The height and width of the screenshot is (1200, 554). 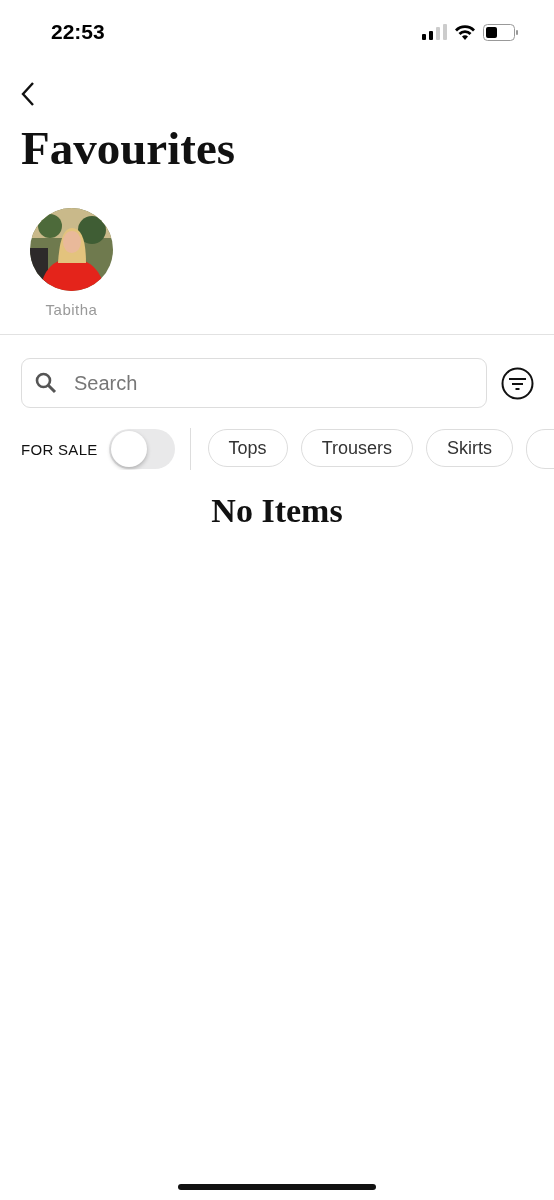 What do you see at coordinates (78, 32) in the screenshot?
I see `status-time: 22:53` at bounding box center [78, 32].